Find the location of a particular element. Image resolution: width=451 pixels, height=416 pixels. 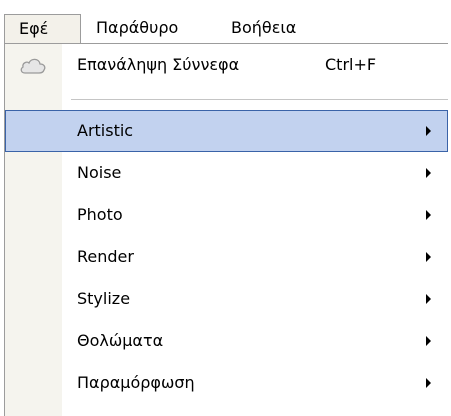

menu-item-stylize: Stylize is located at coordinates (226, 299).